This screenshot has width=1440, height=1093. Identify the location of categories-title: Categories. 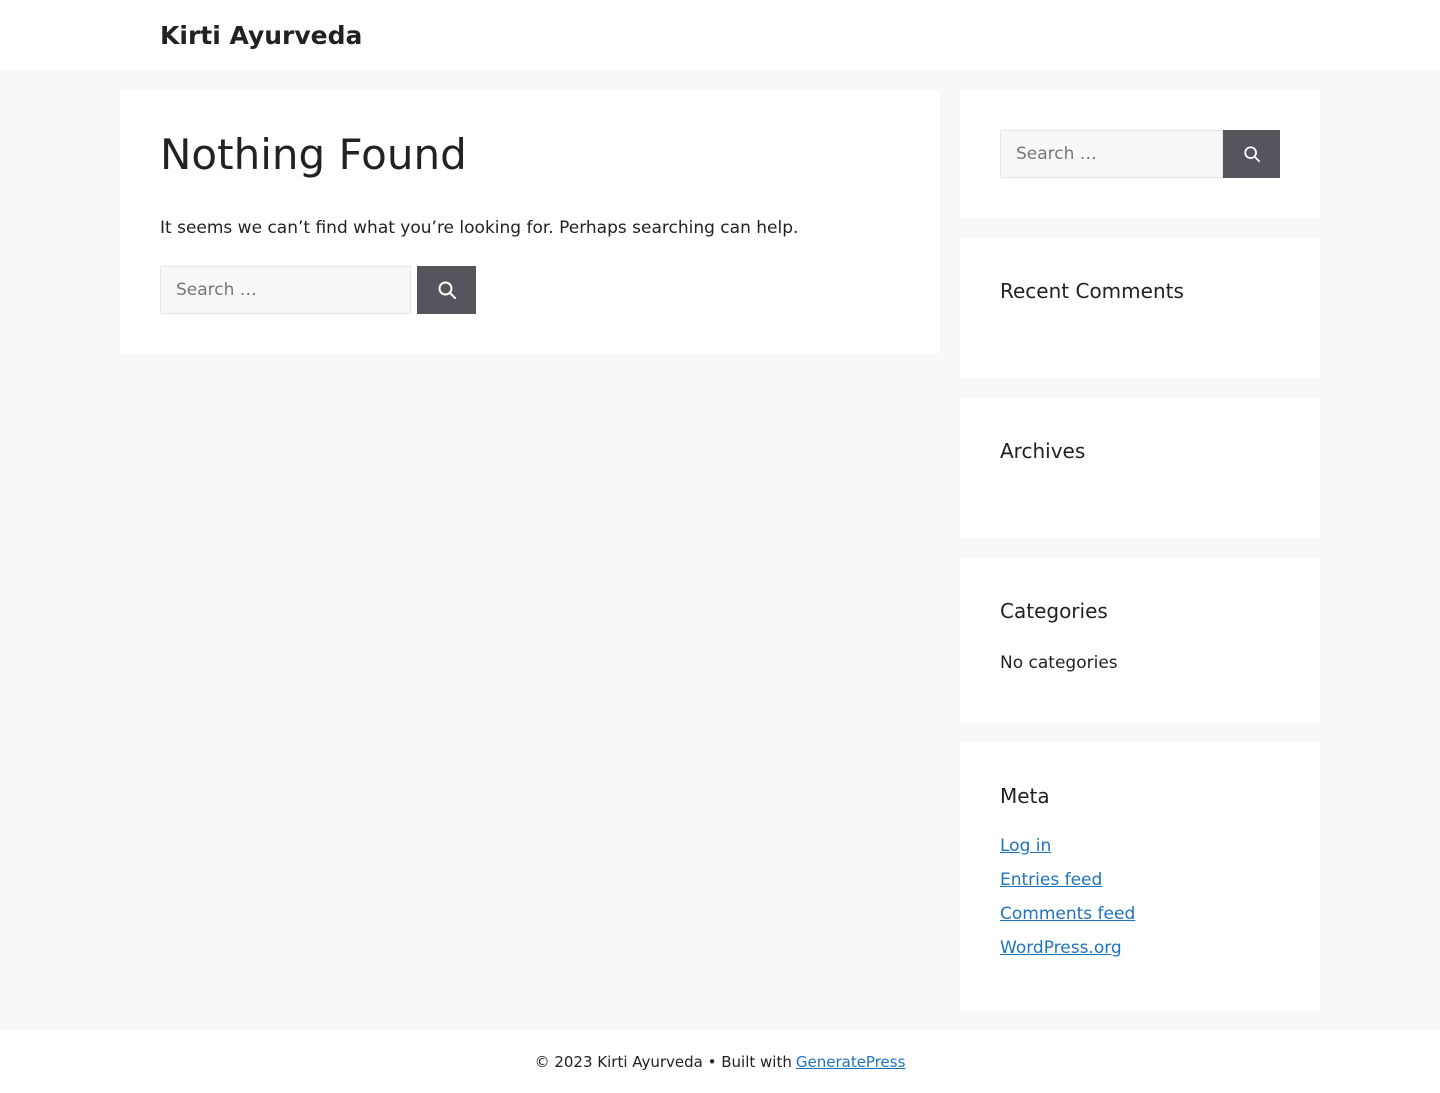
(1054, 611).